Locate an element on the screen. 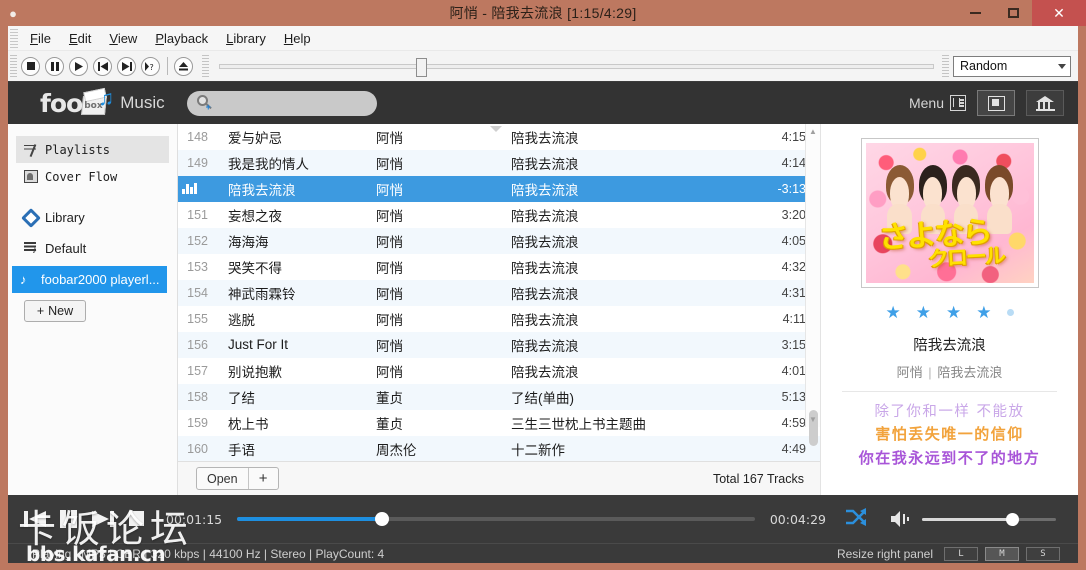 The image size is (1086, 570). progress-bar is located at coordinates (496, 519).